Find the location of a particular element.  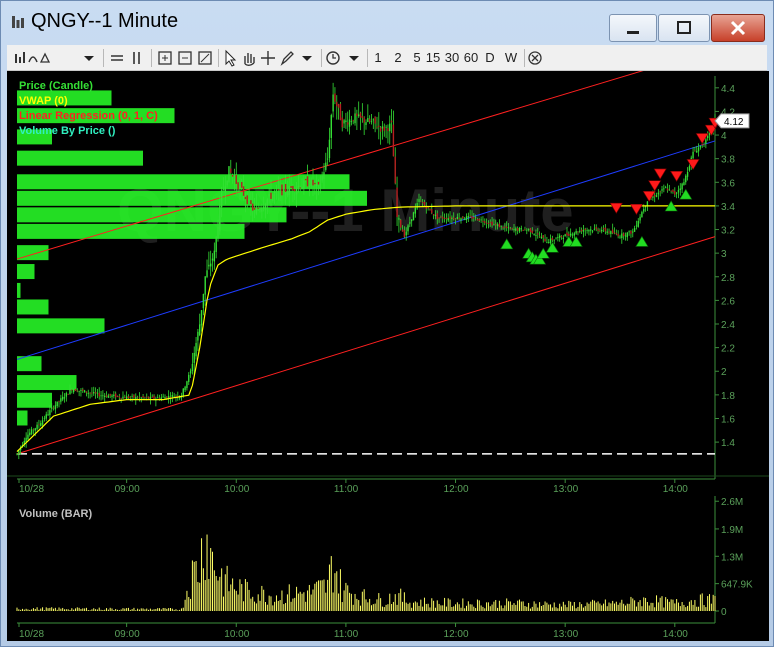

pencil-icon is located at coordinates (287, 58).